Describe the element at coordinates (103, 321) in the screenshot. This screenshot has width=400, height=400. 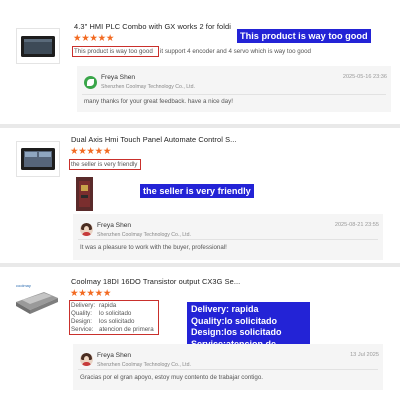
I see `spec-design: Design: los solicitado` at that location.